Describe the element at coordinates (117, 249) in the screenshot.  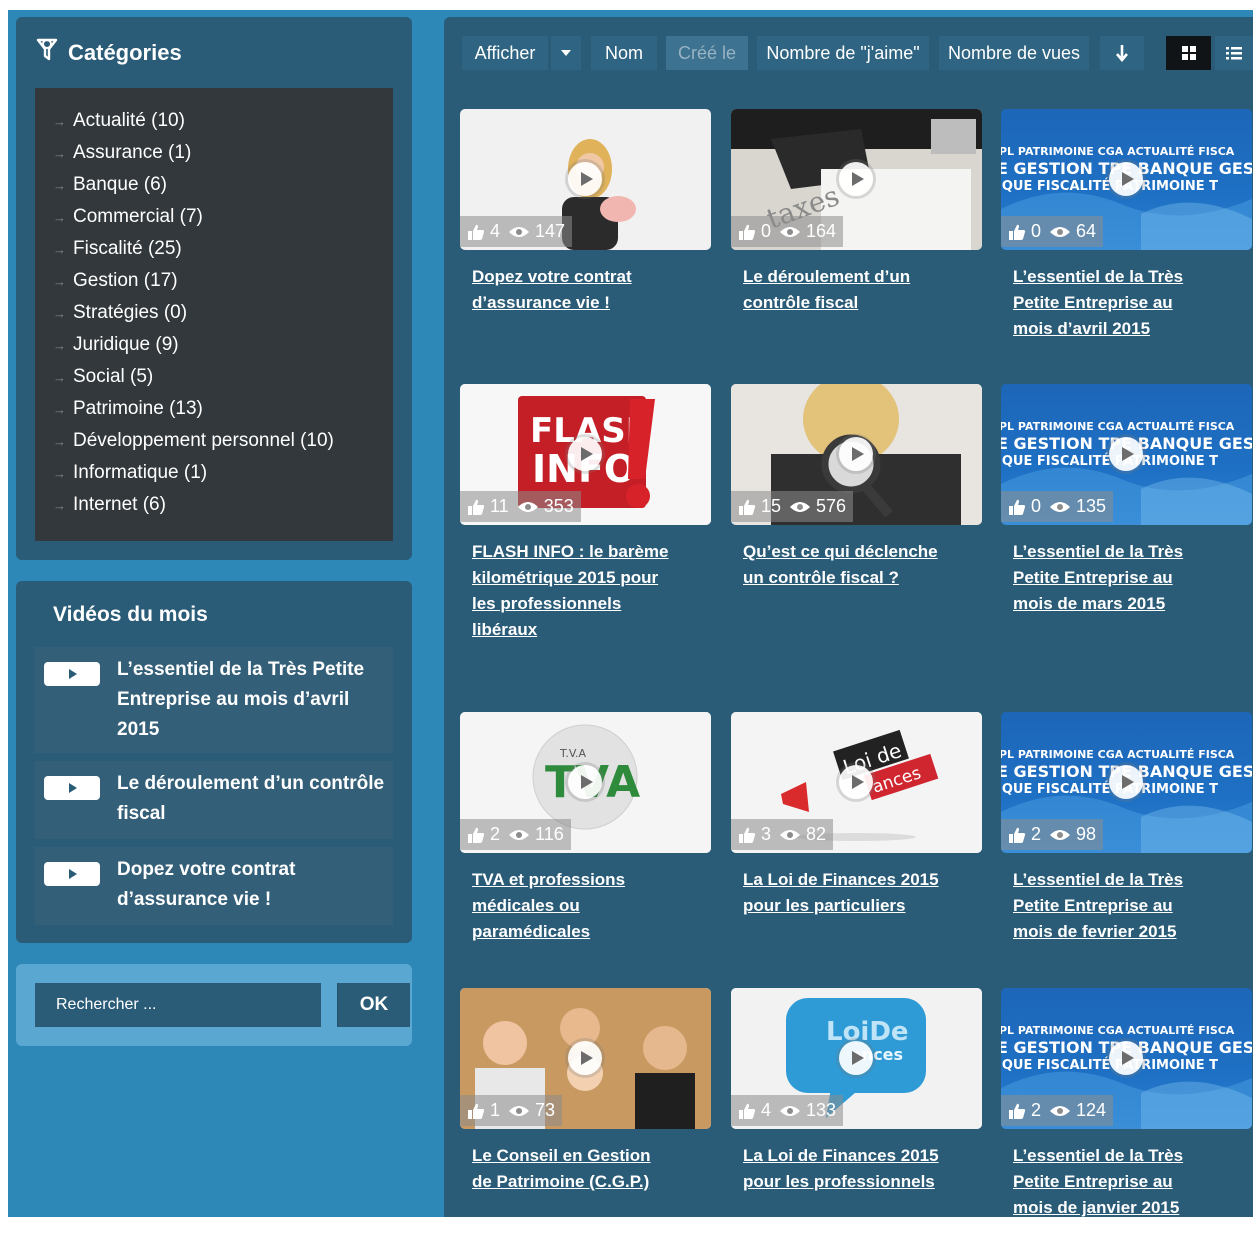
I see `category-item: → Fiscalité (25)` at that location.